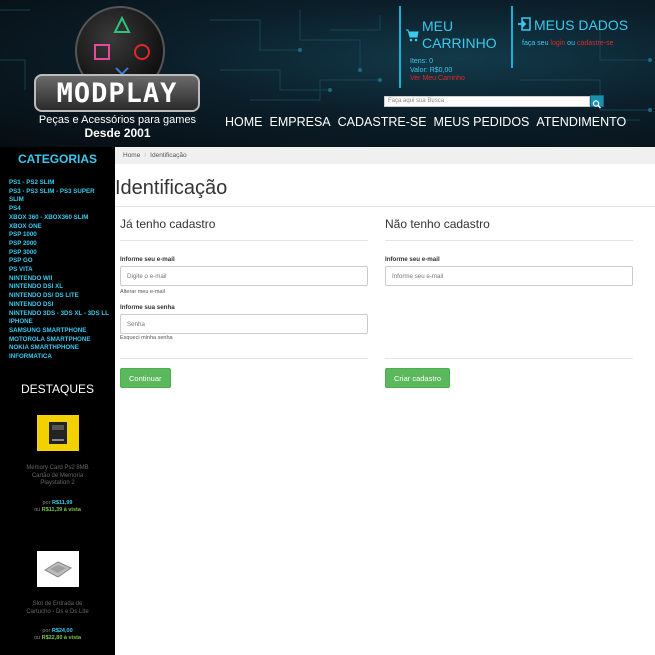 This screenshot has height=655, width=655. I want to click on nav-home: HOME, so click(244, 122).